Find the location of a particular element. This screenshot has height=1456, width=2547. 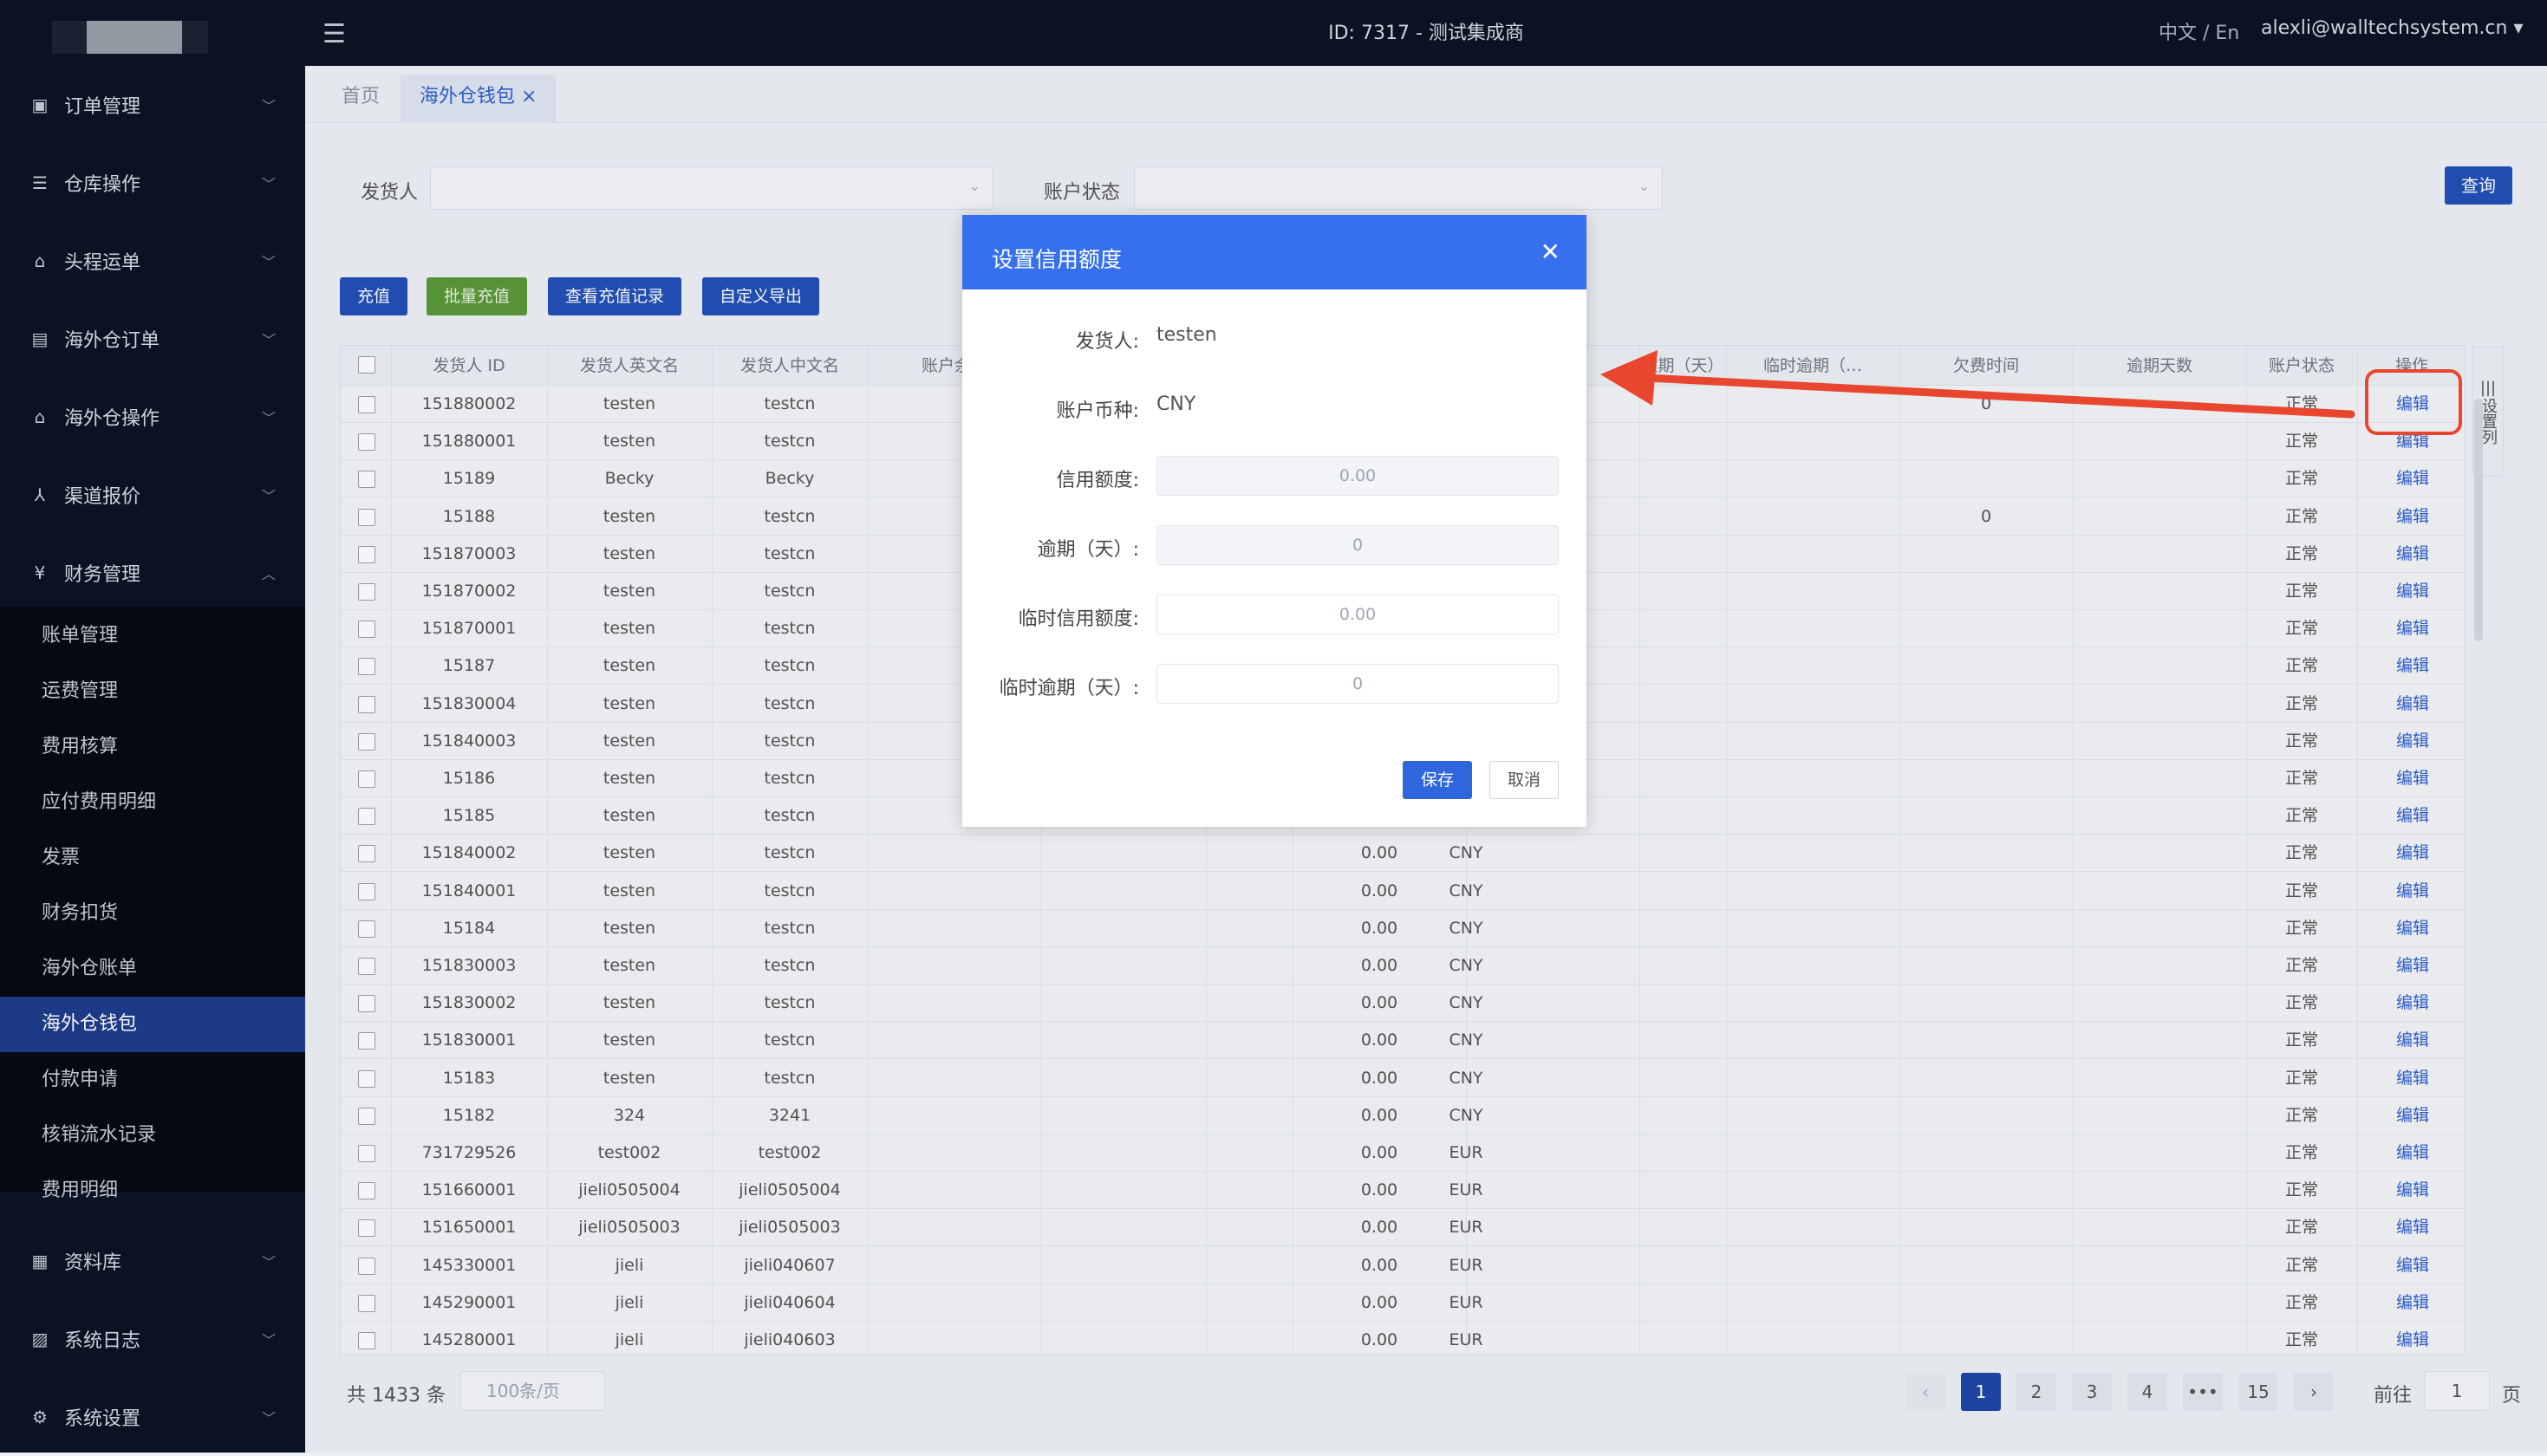

annotation-arrow-icon is located at coordinates (1977, 384).